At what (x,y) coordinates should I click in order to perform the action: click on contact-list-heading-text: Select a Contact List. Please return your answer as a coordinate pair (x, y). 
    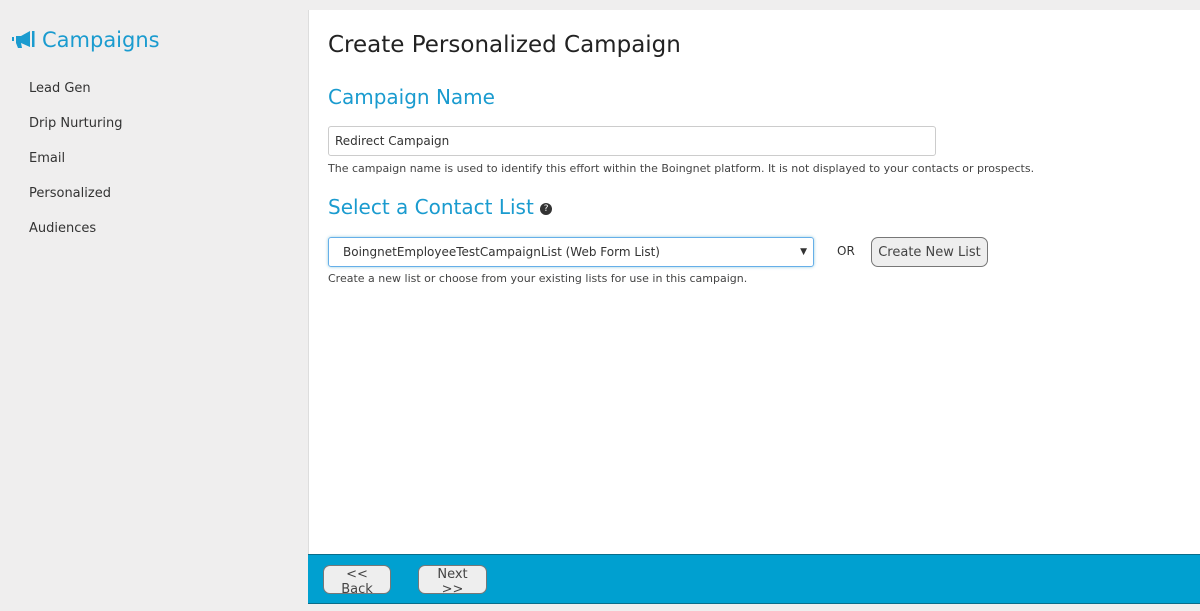
    Looking at the image, I should click on (431, 207).